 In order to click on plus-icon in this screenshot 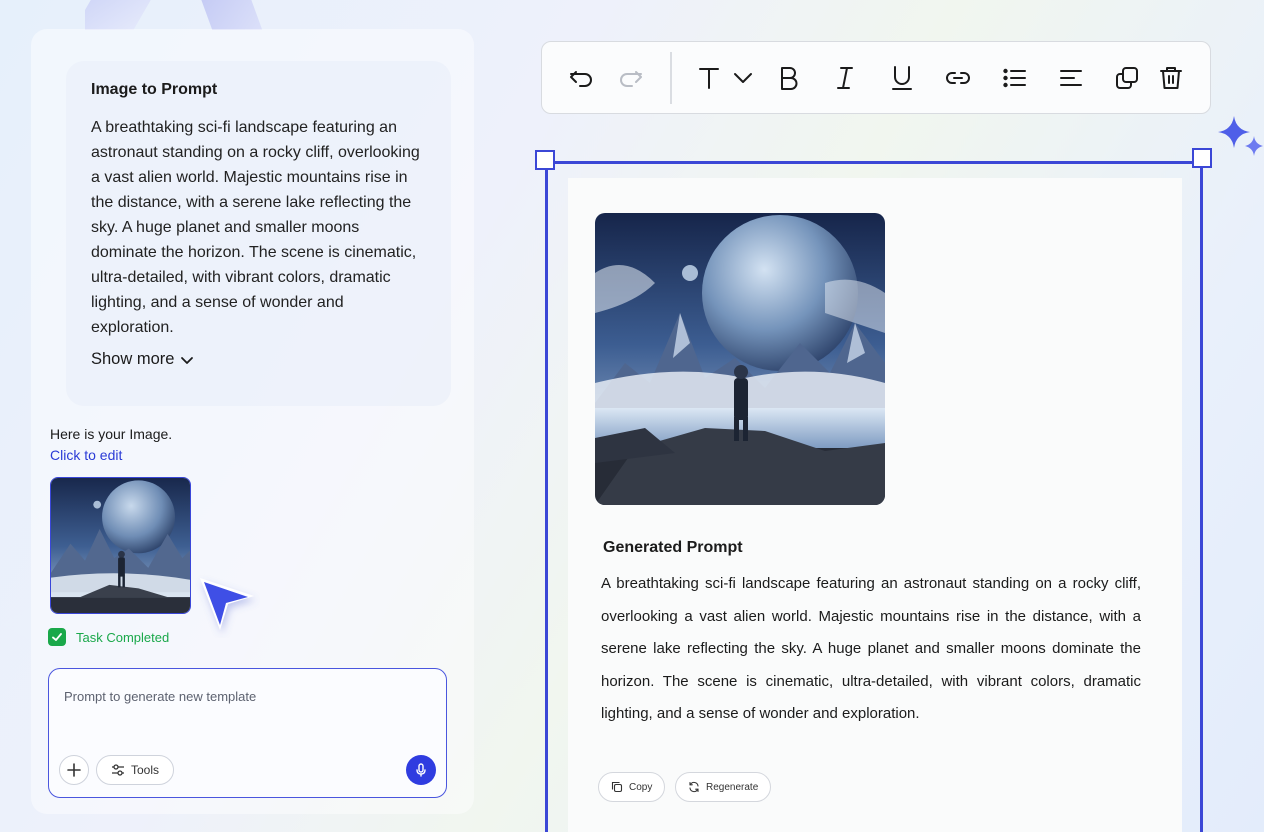, I will do `click(74, 770)`.